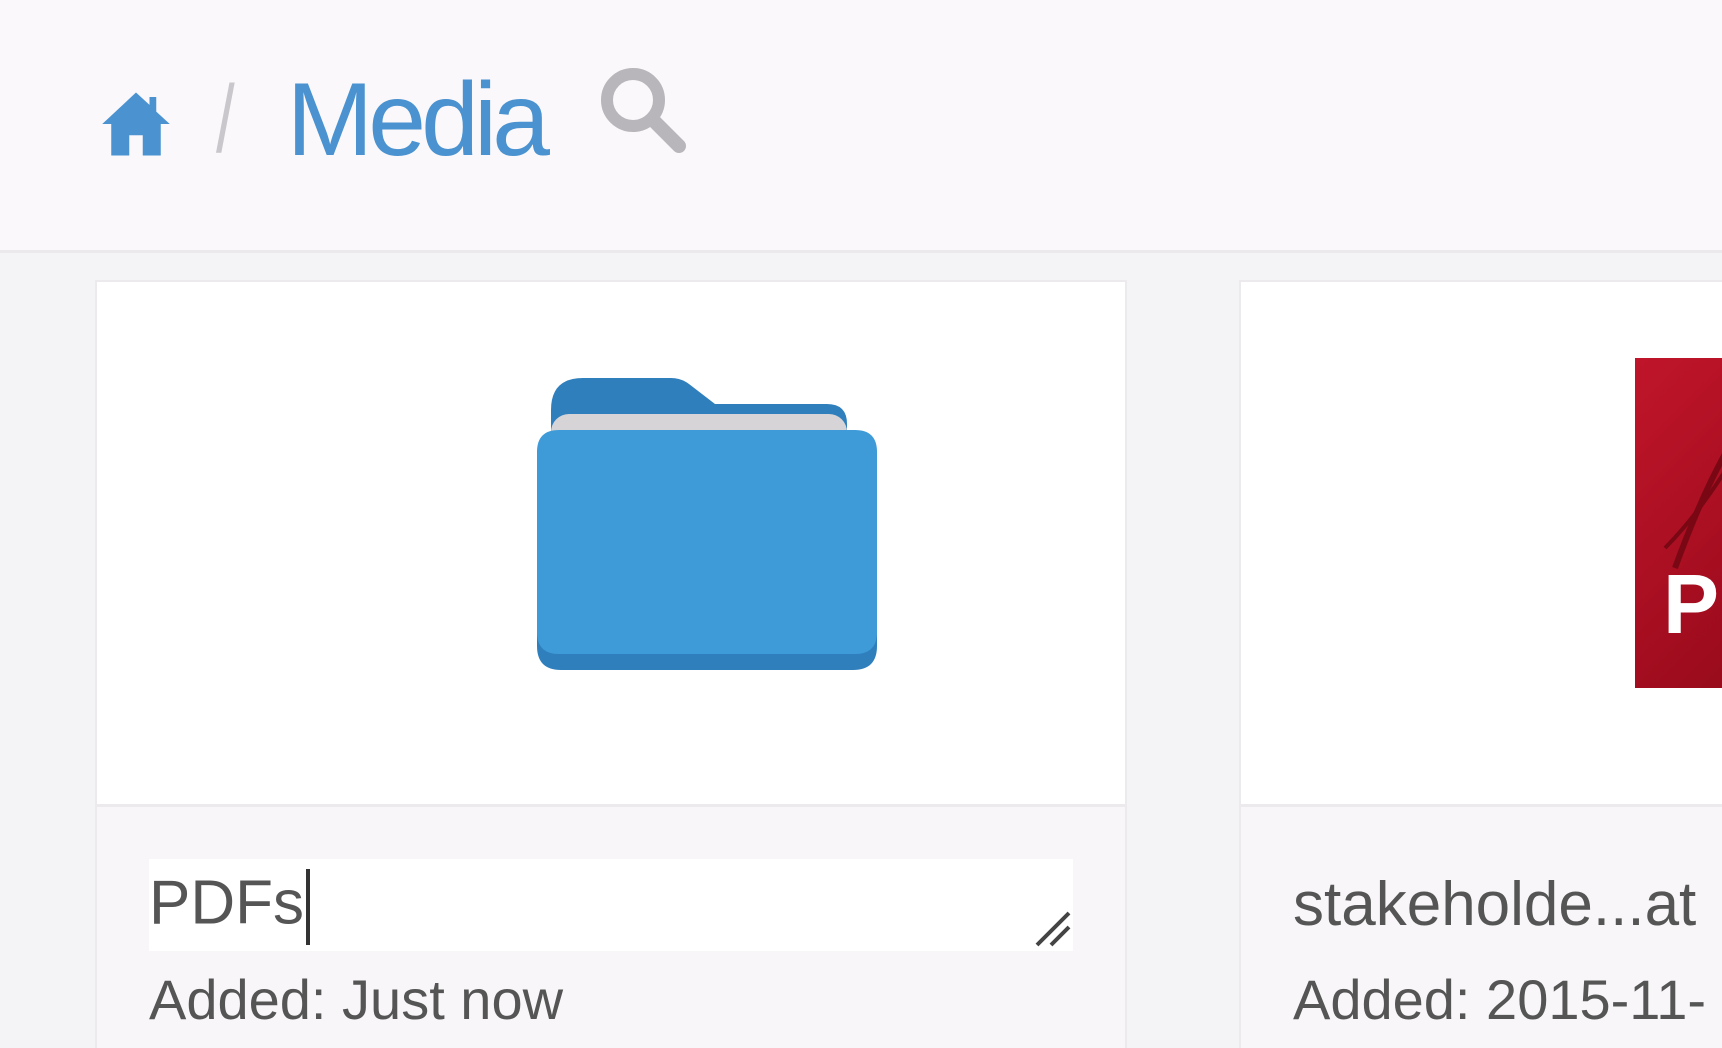 This screenshot has width=1722, height=1048. Describe the element at coordinates (226, 902) in the screenshot. I see `folder-name-value: PDFs` at that location.